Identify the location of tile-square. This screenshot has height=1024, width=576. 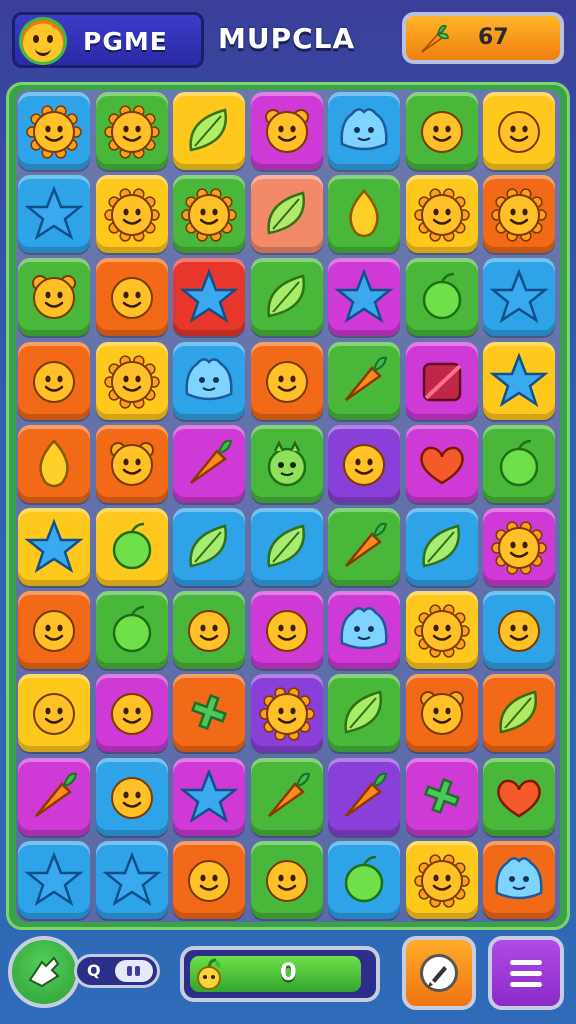
(441, 380).